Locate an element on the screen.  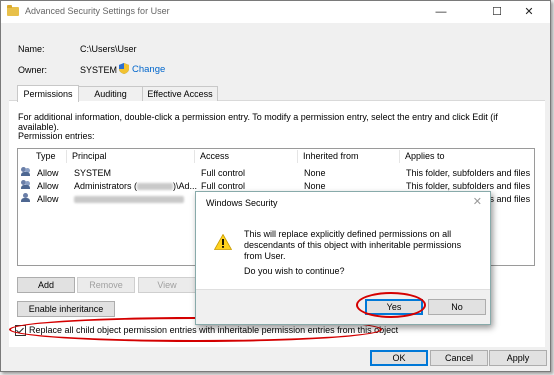
row-principal-redacted is located at coordinates (129, 199).